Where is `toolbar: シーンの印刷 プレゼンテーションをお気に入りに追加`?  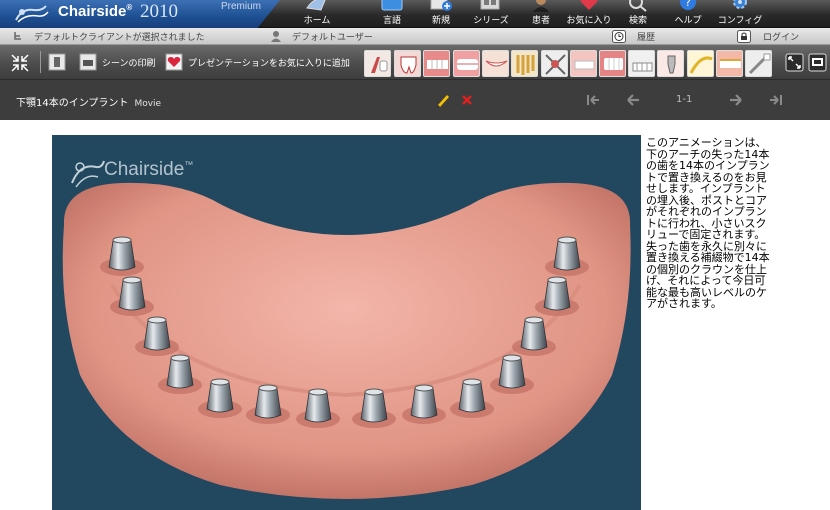
toolbar: シーンの印刷 プレゼンテーションをお気に入りに追加 is located at coordinates (415, 62).